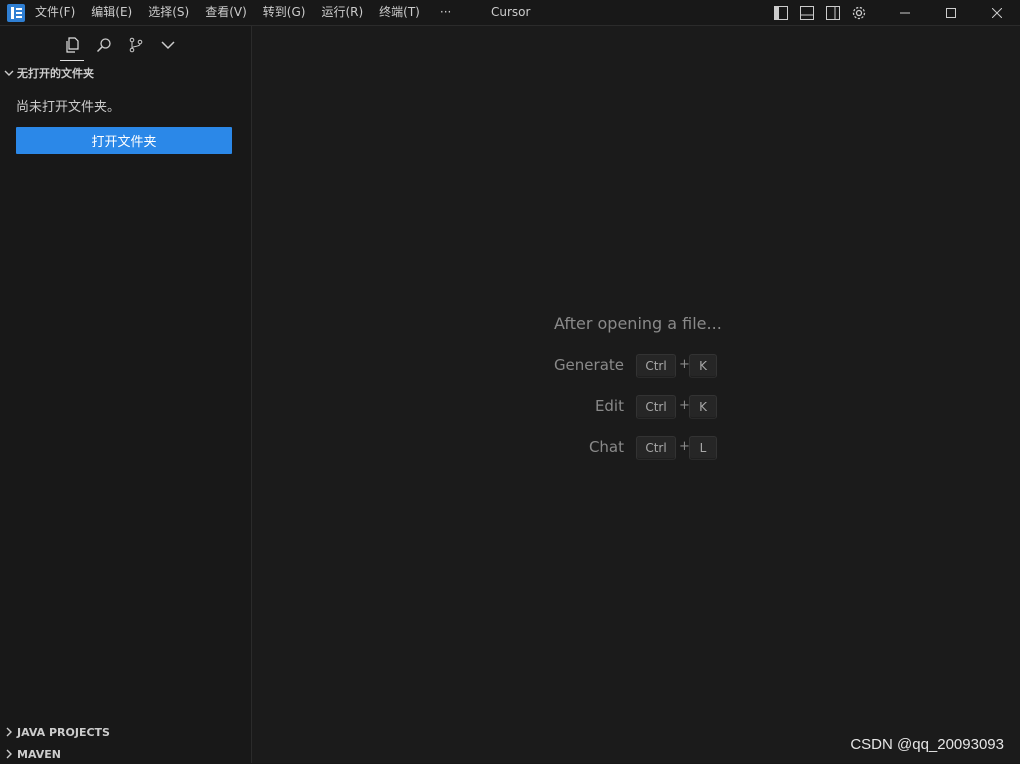 The height and width of the screenshot is (764, 1020). What do you see at coordinates (55, 73) in the screenshot?
I see `section-title: 无打开的文件夹` at bounding box center [55, 73].